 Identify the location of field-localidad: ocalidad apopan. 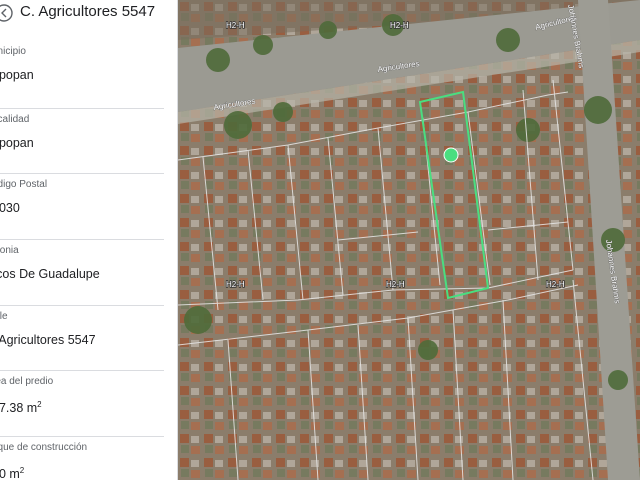
(83, 132).